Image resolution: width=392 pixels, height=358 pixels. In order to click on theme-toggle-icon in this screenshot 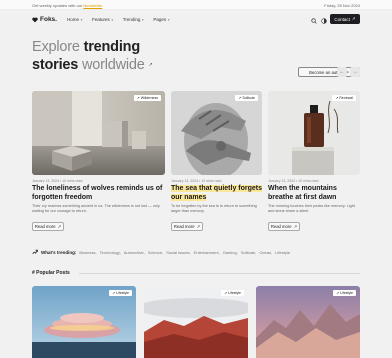, I will do `click(324, 21)`.